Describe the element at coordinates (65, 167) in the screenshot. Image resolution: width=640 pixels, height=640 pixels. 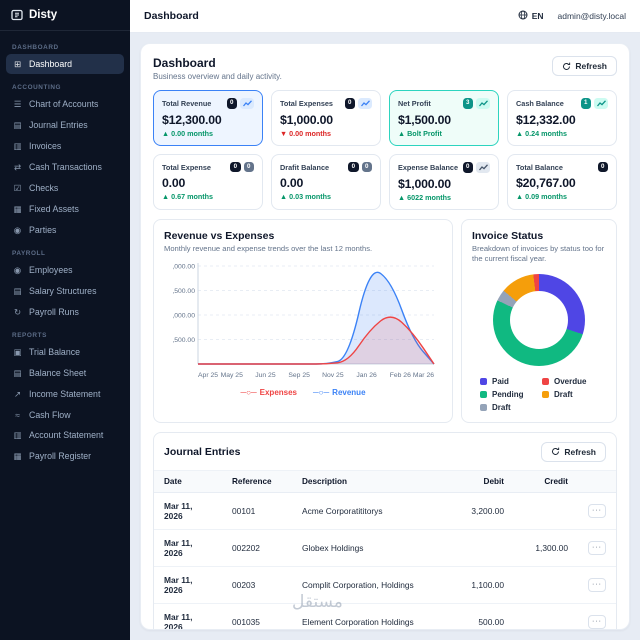
I see `sidebar-item-cash-transactions: ⇄ Cash Transactions` at that location.